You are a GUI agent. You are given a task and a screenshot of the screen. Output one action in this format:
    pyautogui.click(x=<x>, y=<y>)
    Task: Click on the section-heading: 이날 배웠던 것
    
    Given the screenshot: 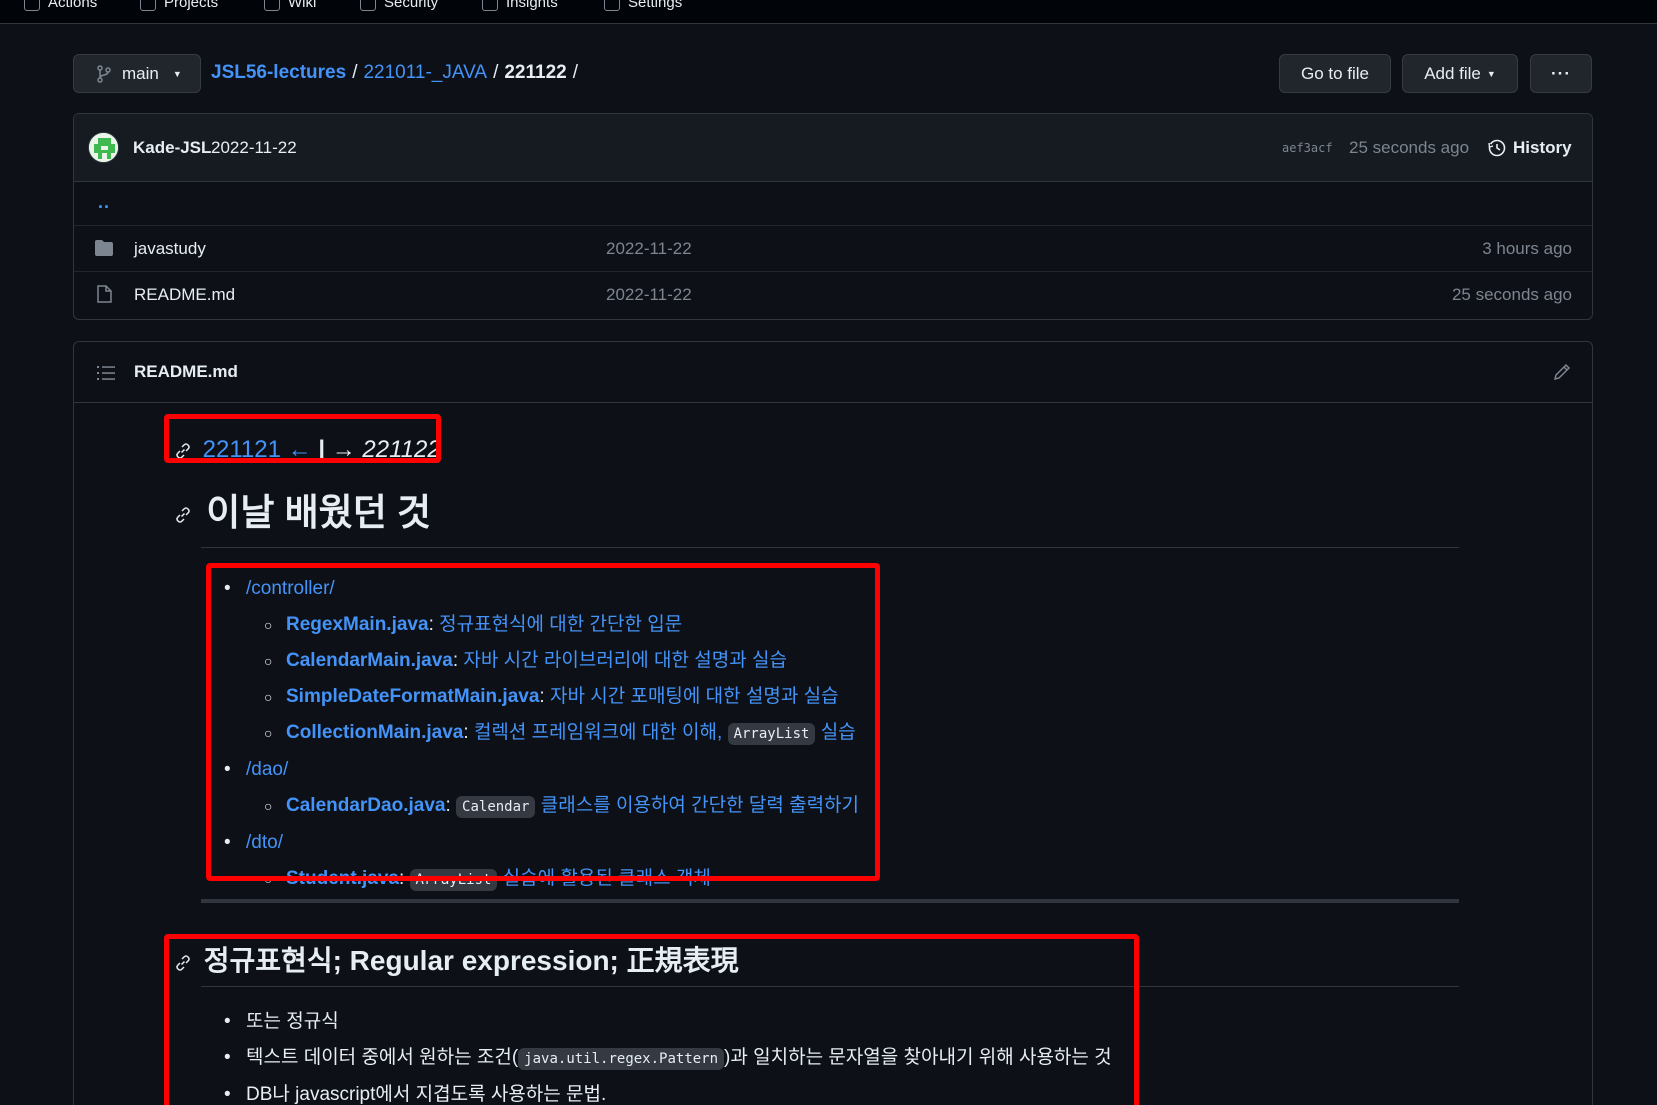 What is the action you would take?
    pyautogui.click(x=302, y=509)
    